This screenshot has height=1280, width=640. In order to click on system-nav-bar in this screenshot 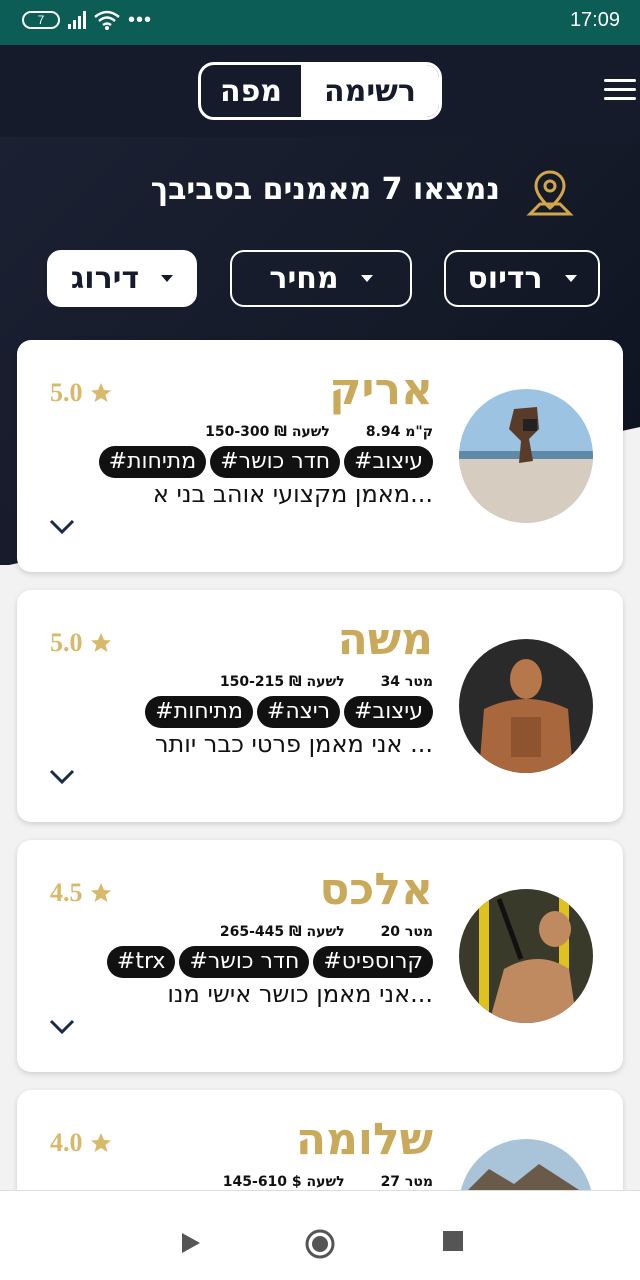, I will do `click(320, 1235)`.